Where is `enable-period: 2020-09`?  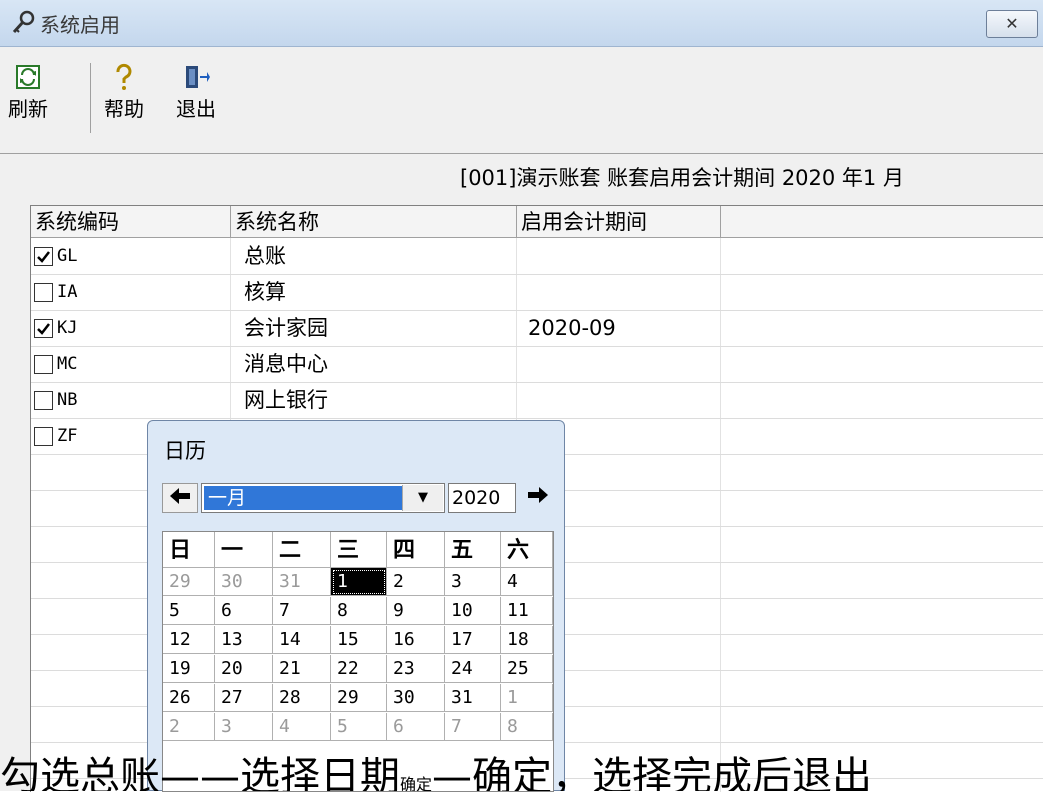
enable-period: 2020-09 is located at coordinates (572, 328).